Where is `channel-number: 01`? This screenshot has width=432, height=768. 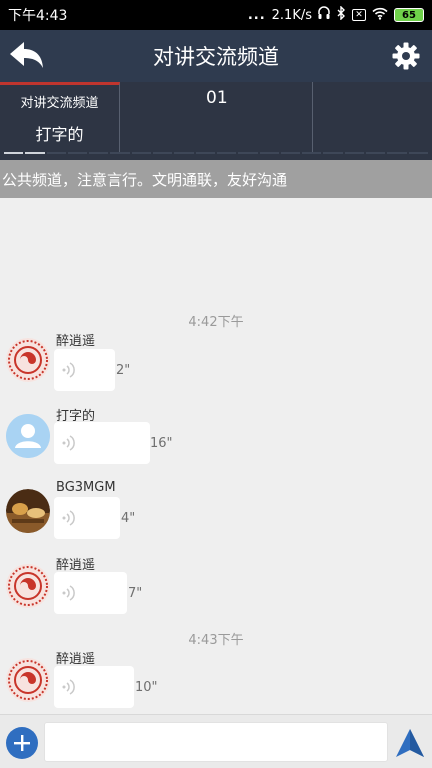 channel-number: 01 is located at coordinates (217, 98).